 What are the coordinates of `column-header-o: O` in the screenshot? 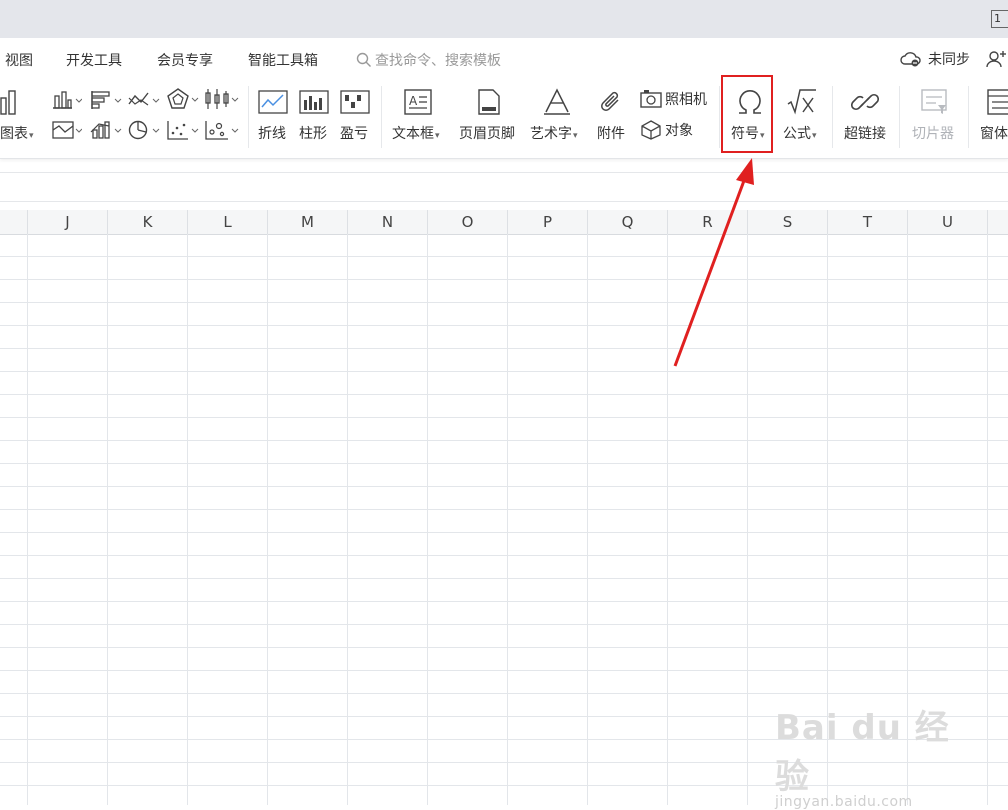 It's located at (468, 222).